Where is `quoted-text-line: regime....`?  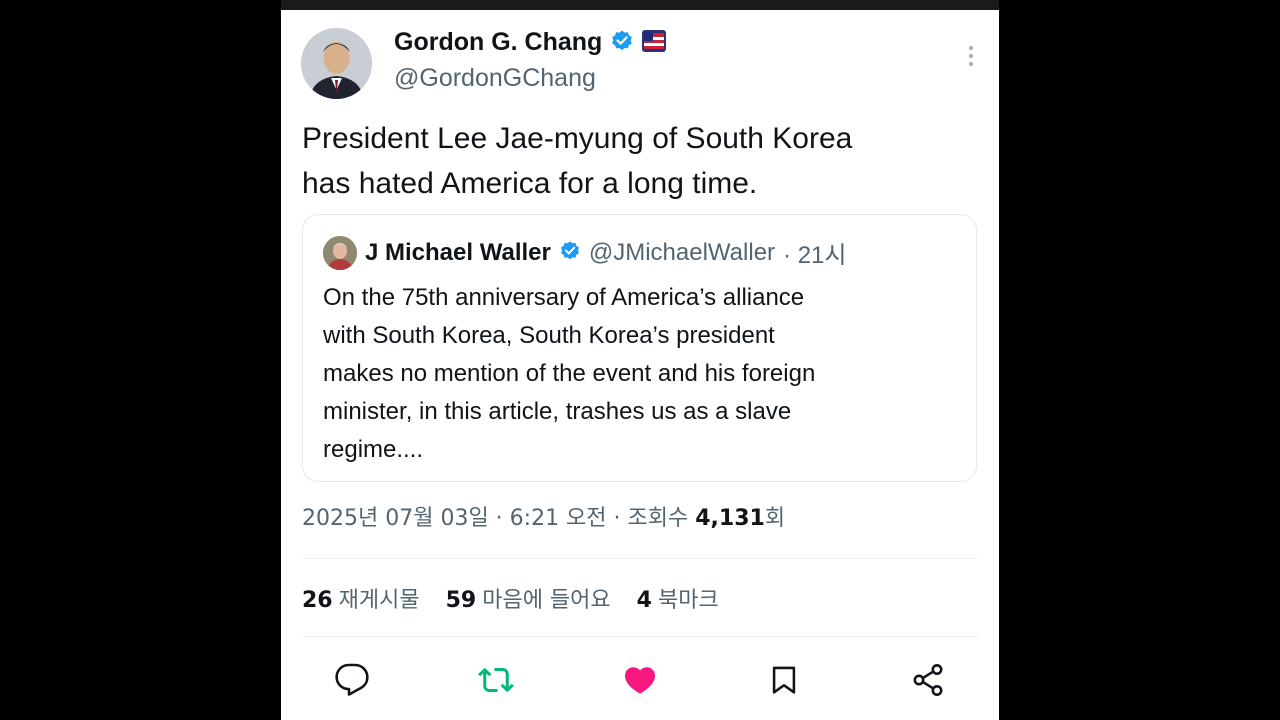 quoted-text-line: regime.... is located at coordinates (373, 449).